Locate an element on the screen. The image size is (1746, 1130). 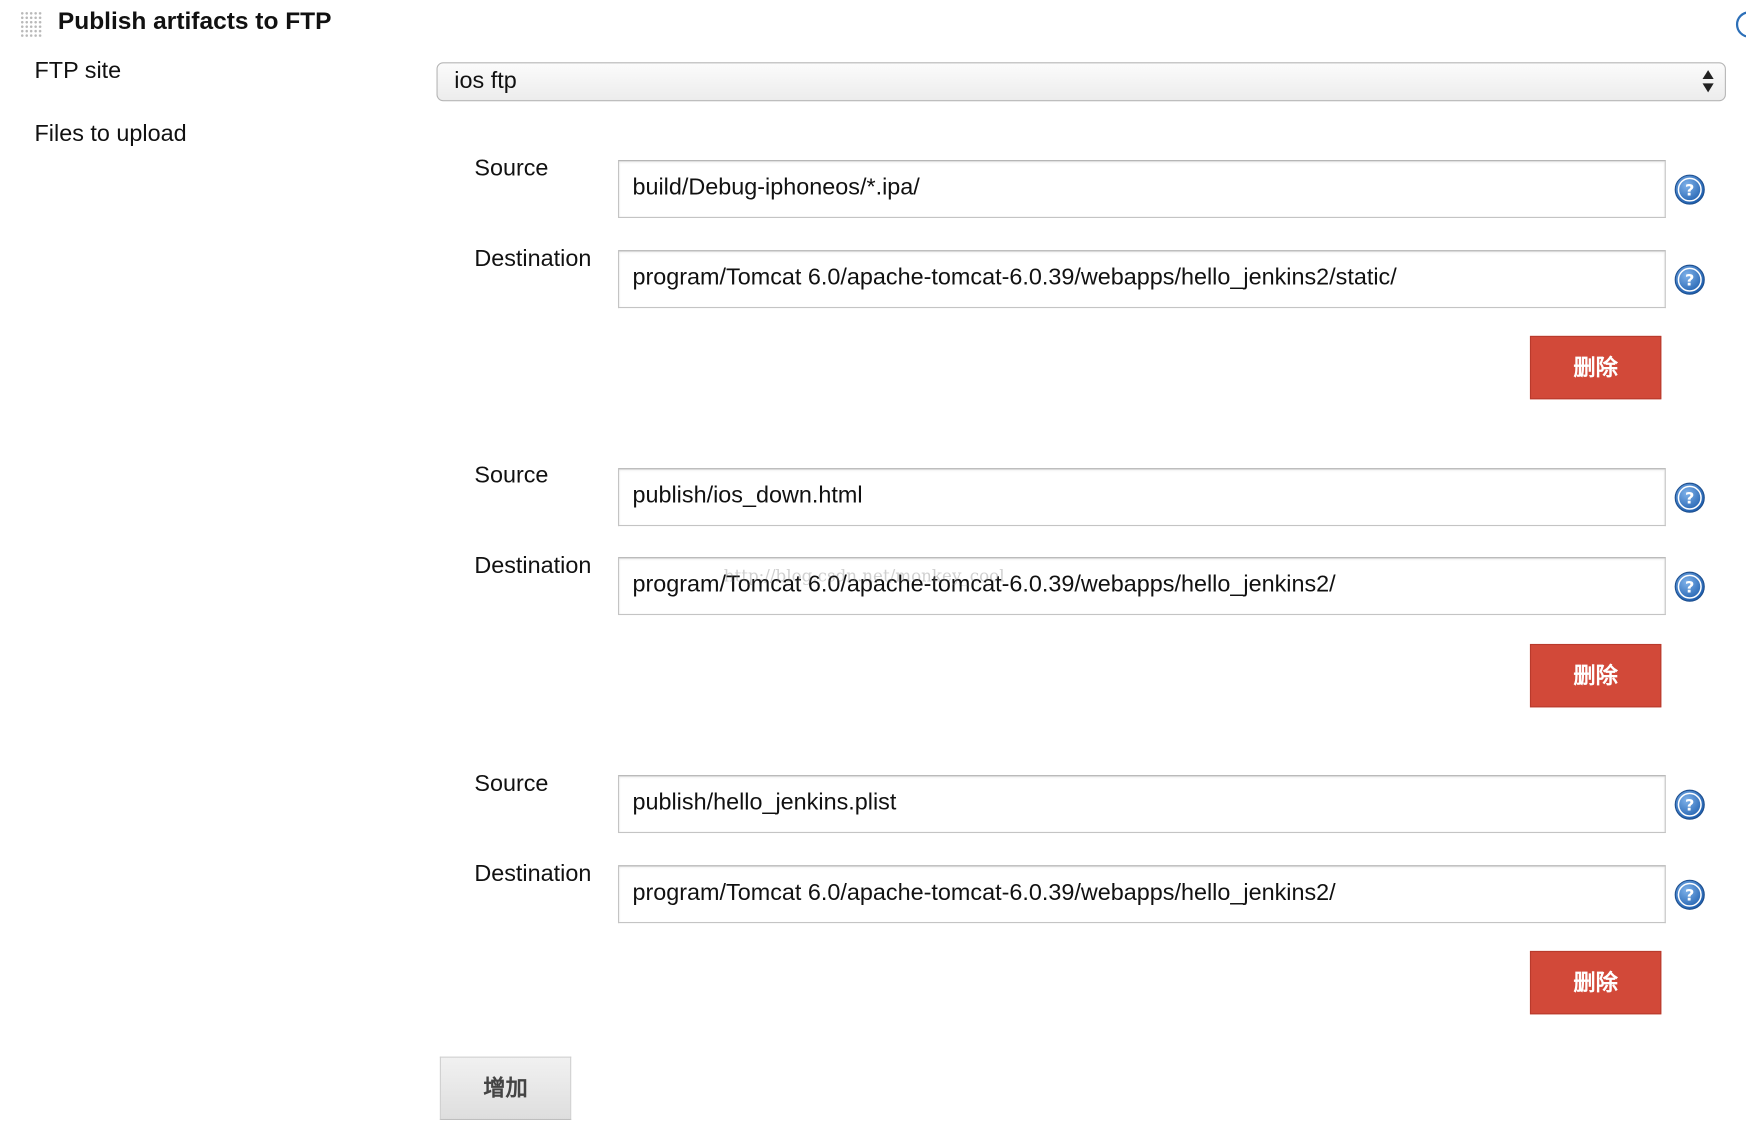
select-arrows-icon is located at coordinates (1708, 82).